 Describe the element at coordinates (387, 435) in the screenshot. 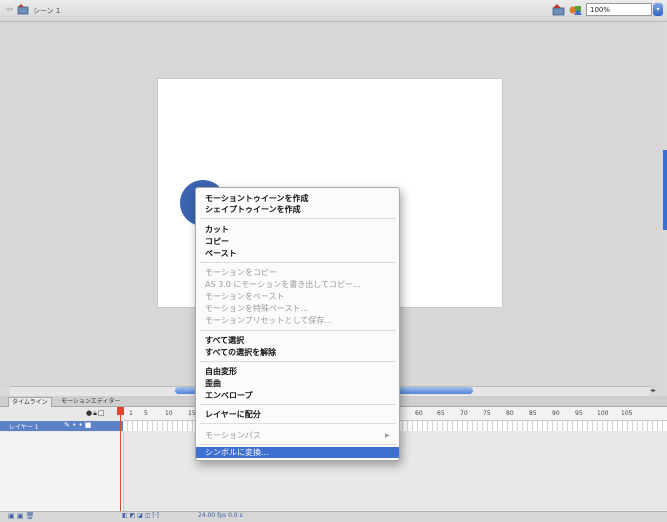

I see `submenu-arrow-icon: ▶` at that location.